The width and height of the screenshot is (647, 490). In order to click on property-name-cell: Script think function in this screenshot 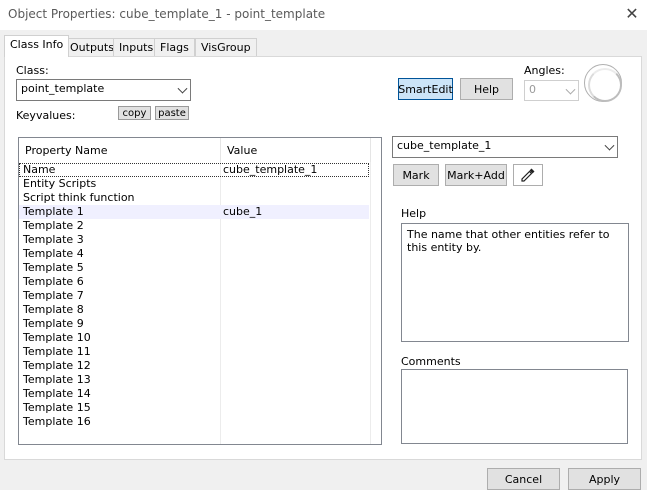, I will do `click(79, 197)`.